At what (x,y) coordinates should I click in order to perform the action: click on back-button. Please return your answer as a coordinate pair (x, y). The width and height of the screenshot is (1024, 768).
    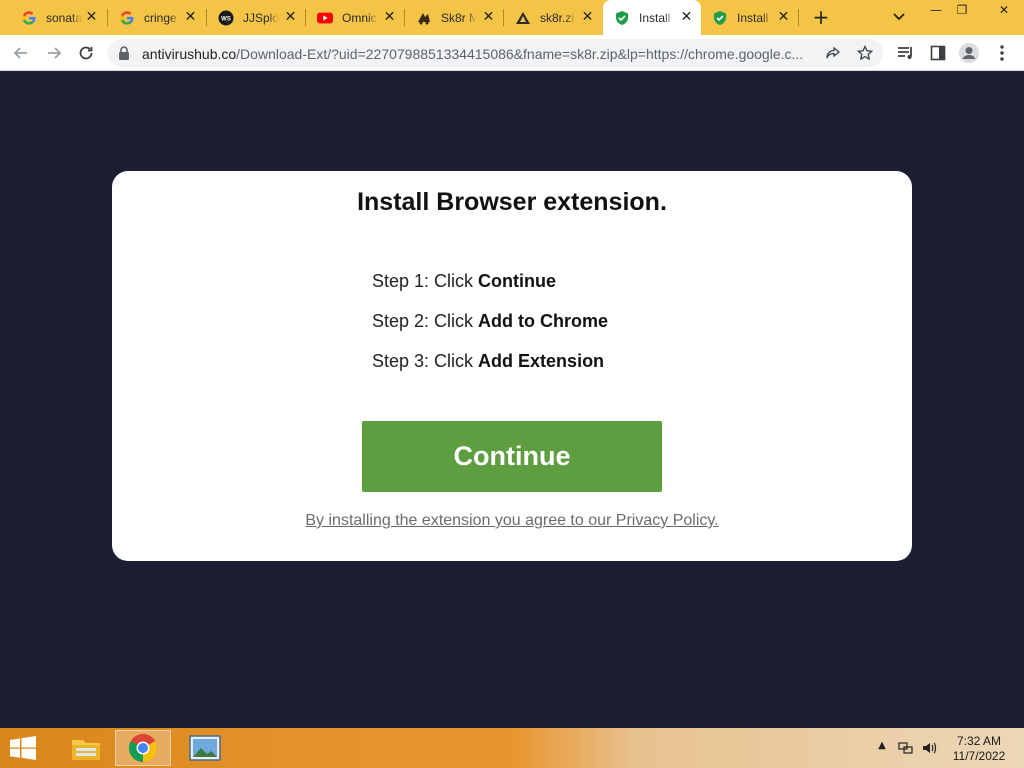
    Looking at the image, I should click on (21, 53).